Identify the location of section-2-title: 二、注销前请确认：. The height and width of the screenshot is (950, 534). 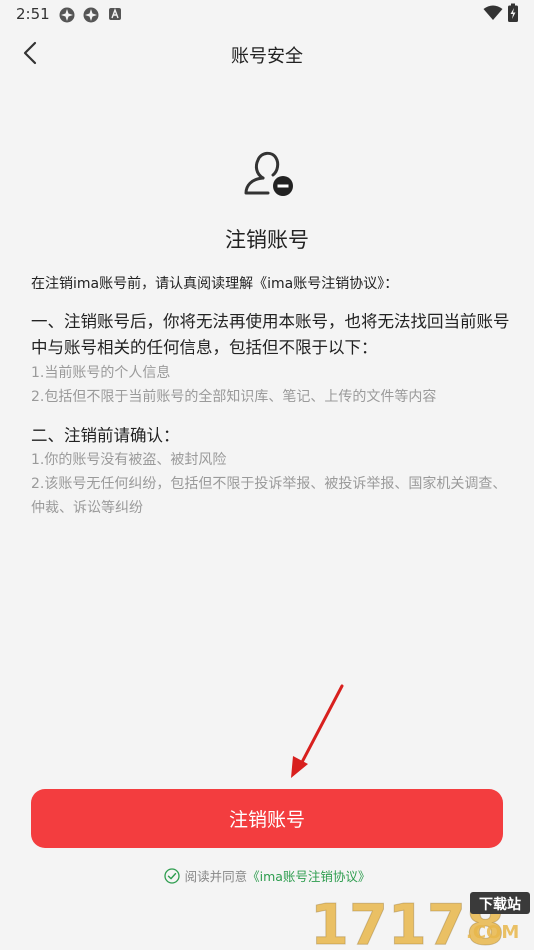
(105, 435).